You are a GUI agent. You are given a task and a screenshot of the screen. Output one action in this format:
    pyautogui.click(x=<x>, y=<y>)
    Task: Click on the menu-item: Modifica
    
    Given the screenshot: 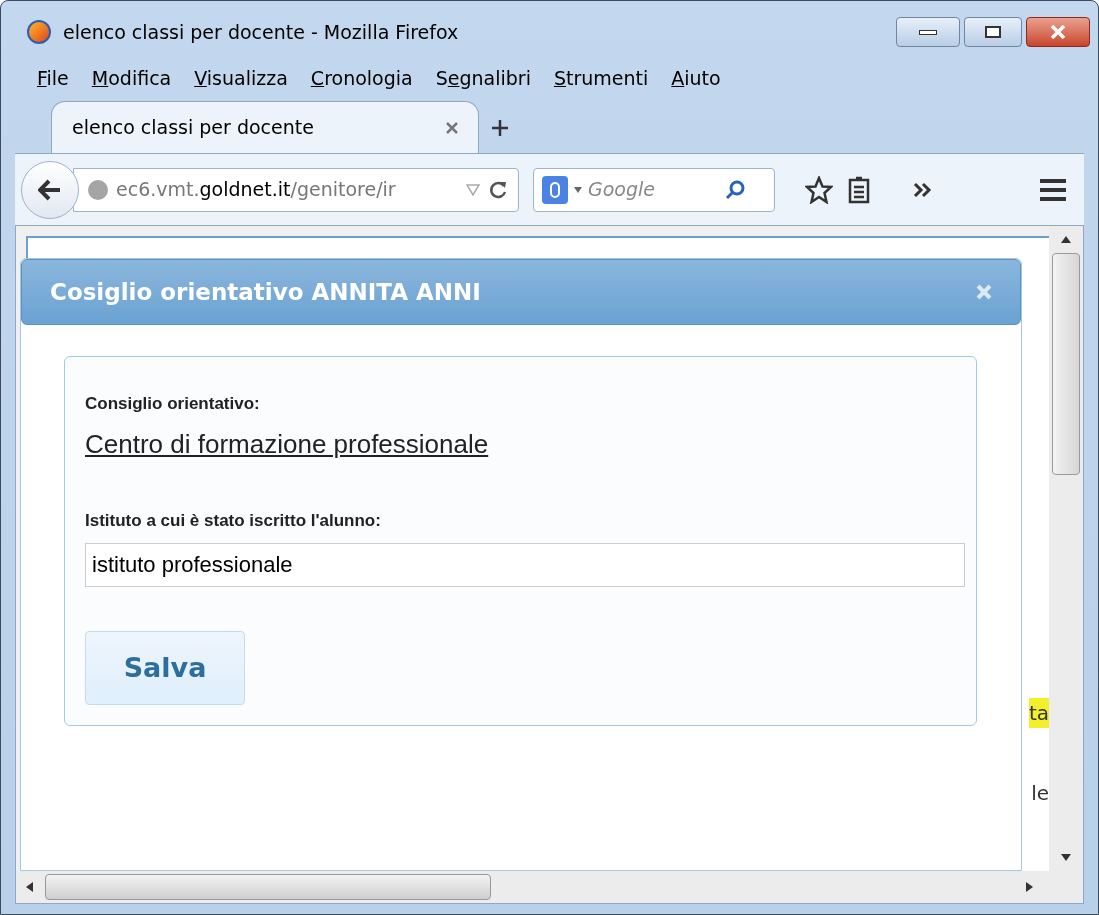 What is the action you would take?
    pyautogui.click(x=131, y=78)
    